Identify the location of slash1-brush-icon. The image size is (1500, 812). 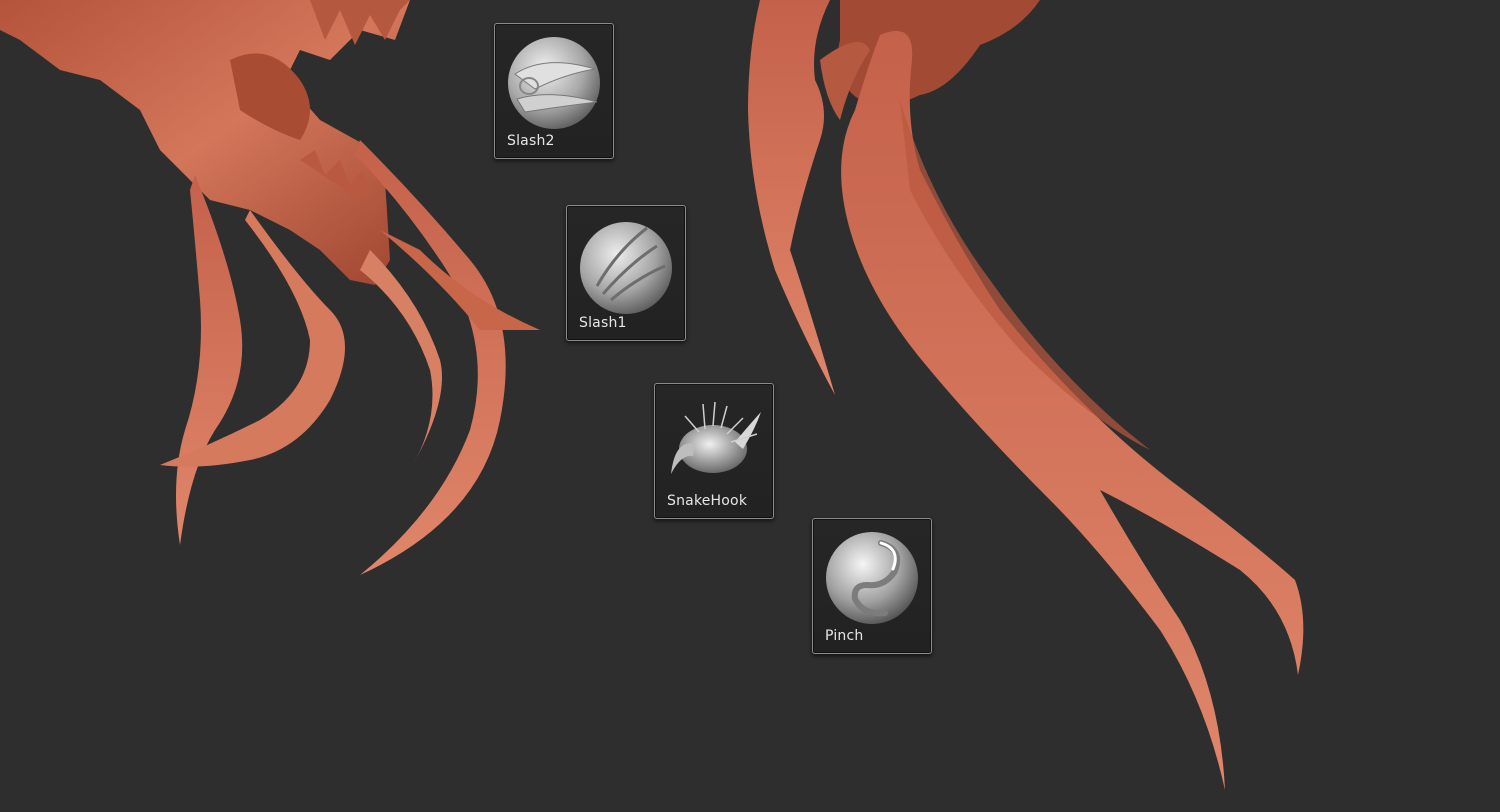
(626, 268).